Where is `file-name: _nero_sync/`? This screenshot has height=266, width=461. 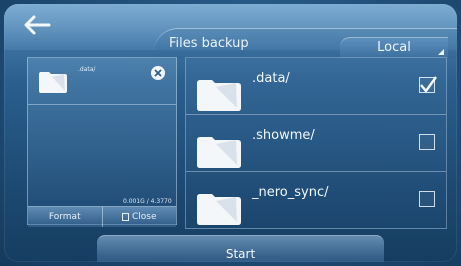
file-name: _nero_sync/ is located at coordinates (290, 192).